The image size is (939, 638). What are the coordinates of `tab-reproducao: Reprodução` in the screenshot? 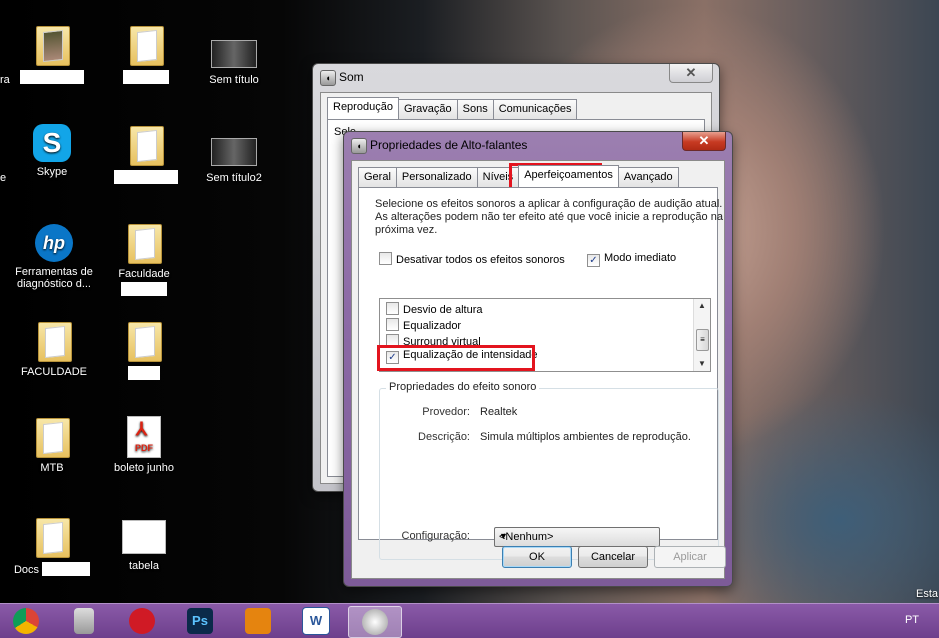 It's located at (363, 108).